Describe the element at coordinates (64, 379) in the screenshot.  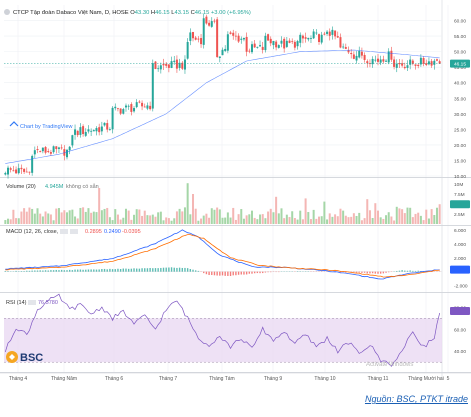
I see `x-tick-label: Tháng Năm` at that location.